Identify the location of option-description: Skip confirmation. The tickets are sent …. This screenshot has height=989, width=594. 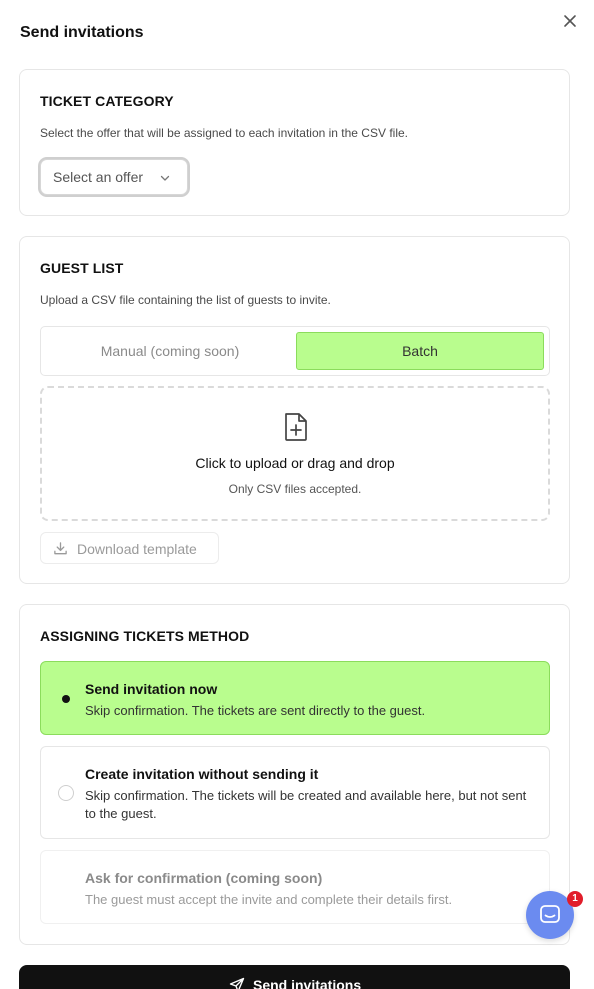
(255, 710).